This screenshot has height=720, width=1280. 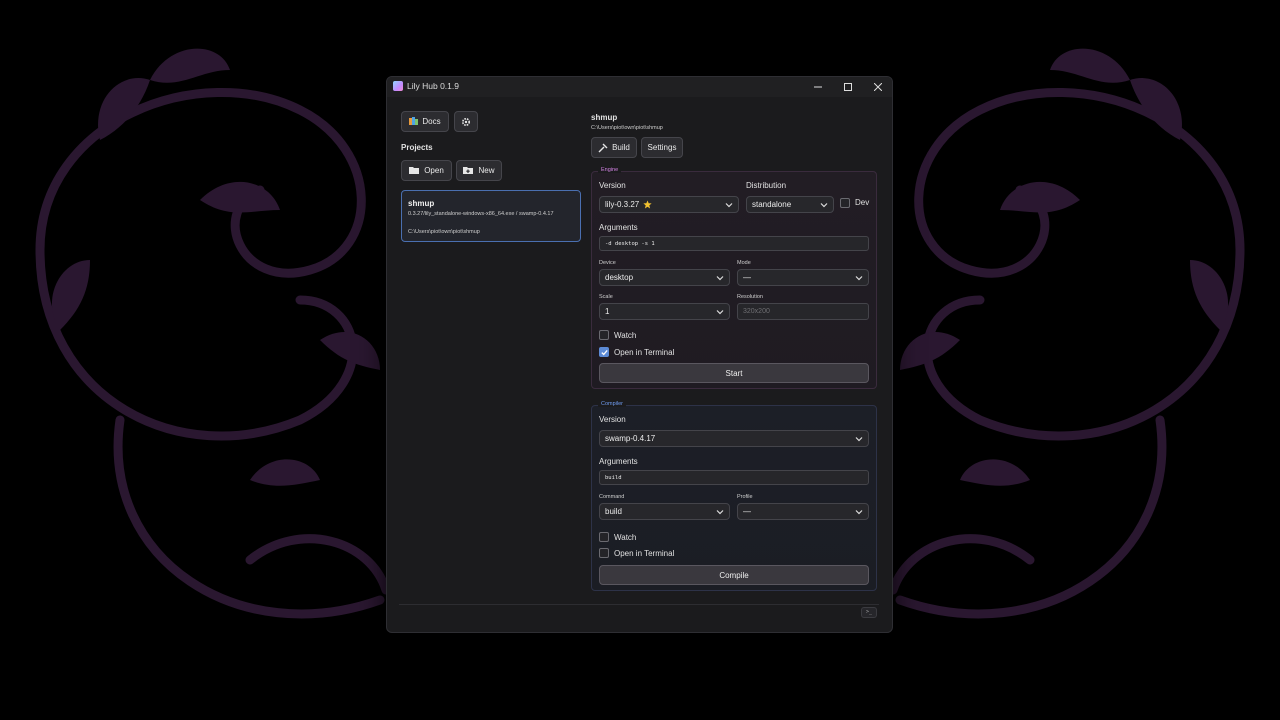 I want to click on terminal-icon: >_, so click(x=869, y=612).